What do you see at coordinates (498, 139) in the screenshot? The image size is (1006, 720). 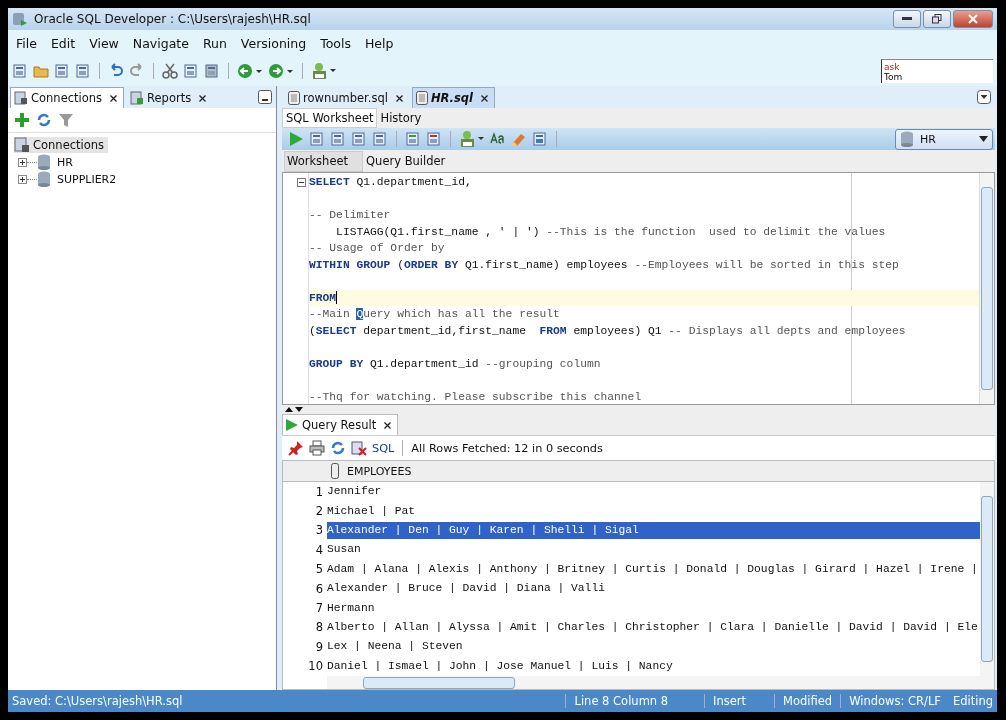 I see `letter-case-icon` at bounding box center [498, 139].